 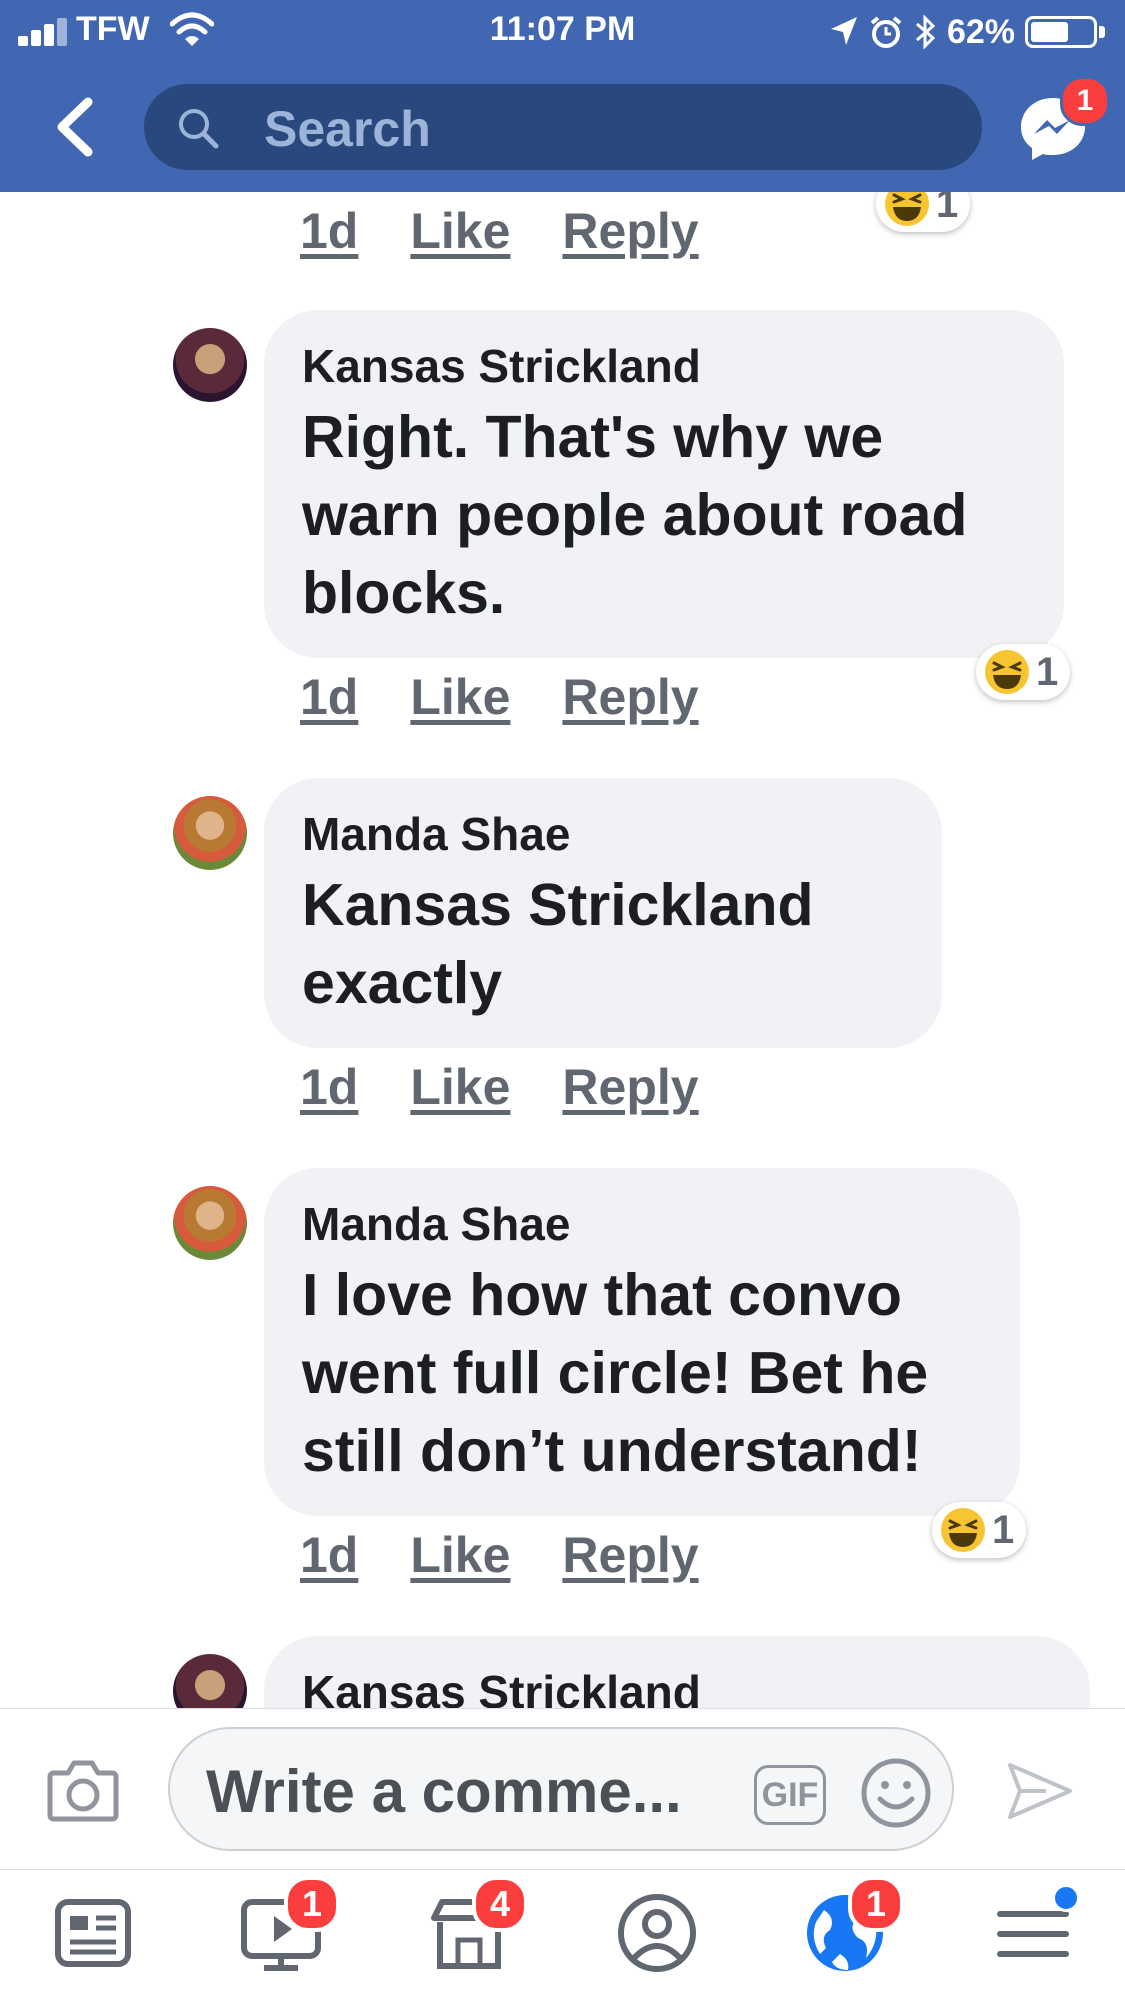 I want to click on tab-news-feed, so click(x=93, y=1933).